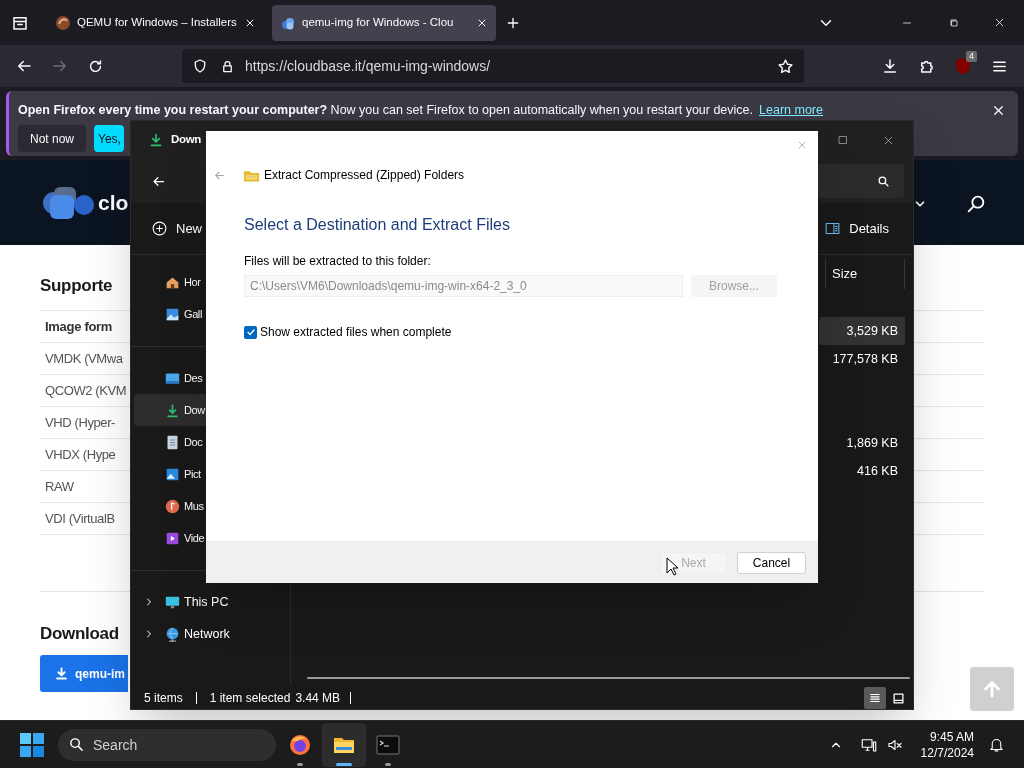 This screenshot has height=768, width=1024. I want to click on addon-badge: 4, so click(971, 56).